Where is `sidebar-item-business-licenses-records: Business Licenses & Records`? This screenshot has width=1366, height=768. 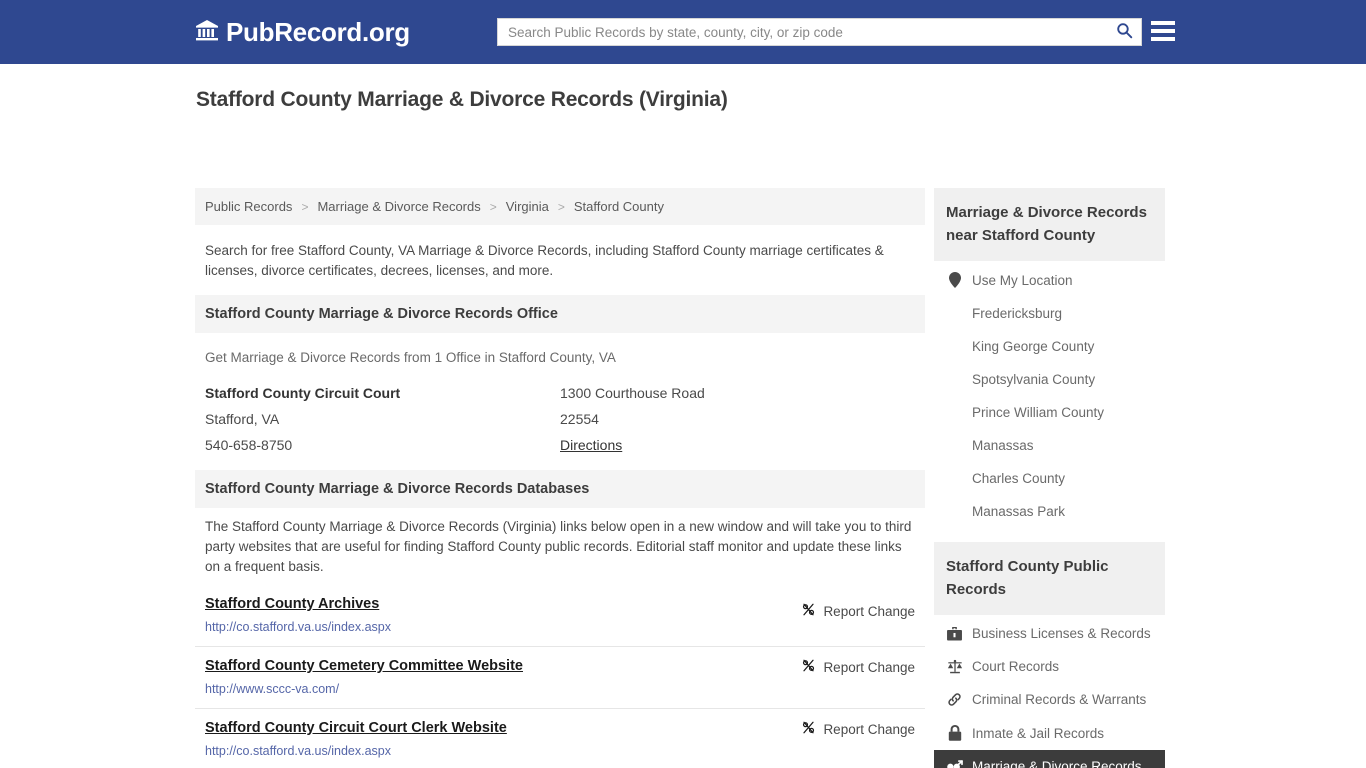
sidebar-item-business-licenses-records: Business Licenses & Records is located at coordinates (1049, 633).